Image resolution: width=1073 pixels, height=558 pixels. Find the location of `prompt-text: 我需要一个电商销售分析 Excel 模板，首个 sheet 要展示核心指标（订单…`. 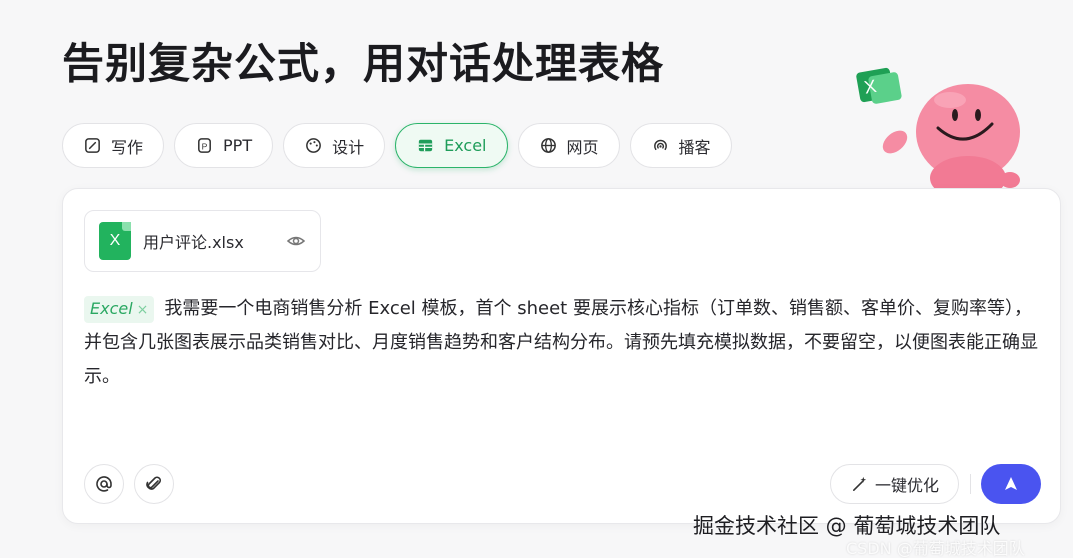

prompt-text: 我需要一个电商销售分析 Excel 模板，首个 sheet 要展示核心指标（订单… is located at coordinates (561, 342).